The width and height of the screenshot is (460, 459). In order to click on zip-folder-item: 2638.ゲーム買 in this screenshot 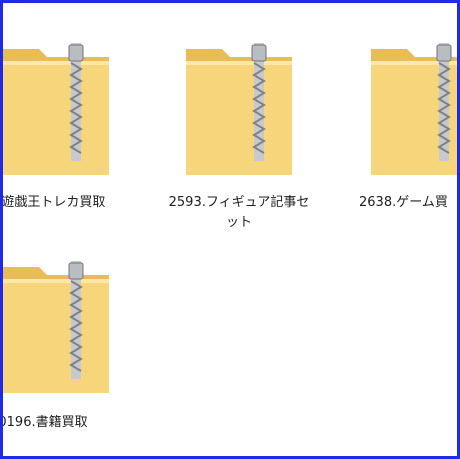, I will do `click(403, 148)`.